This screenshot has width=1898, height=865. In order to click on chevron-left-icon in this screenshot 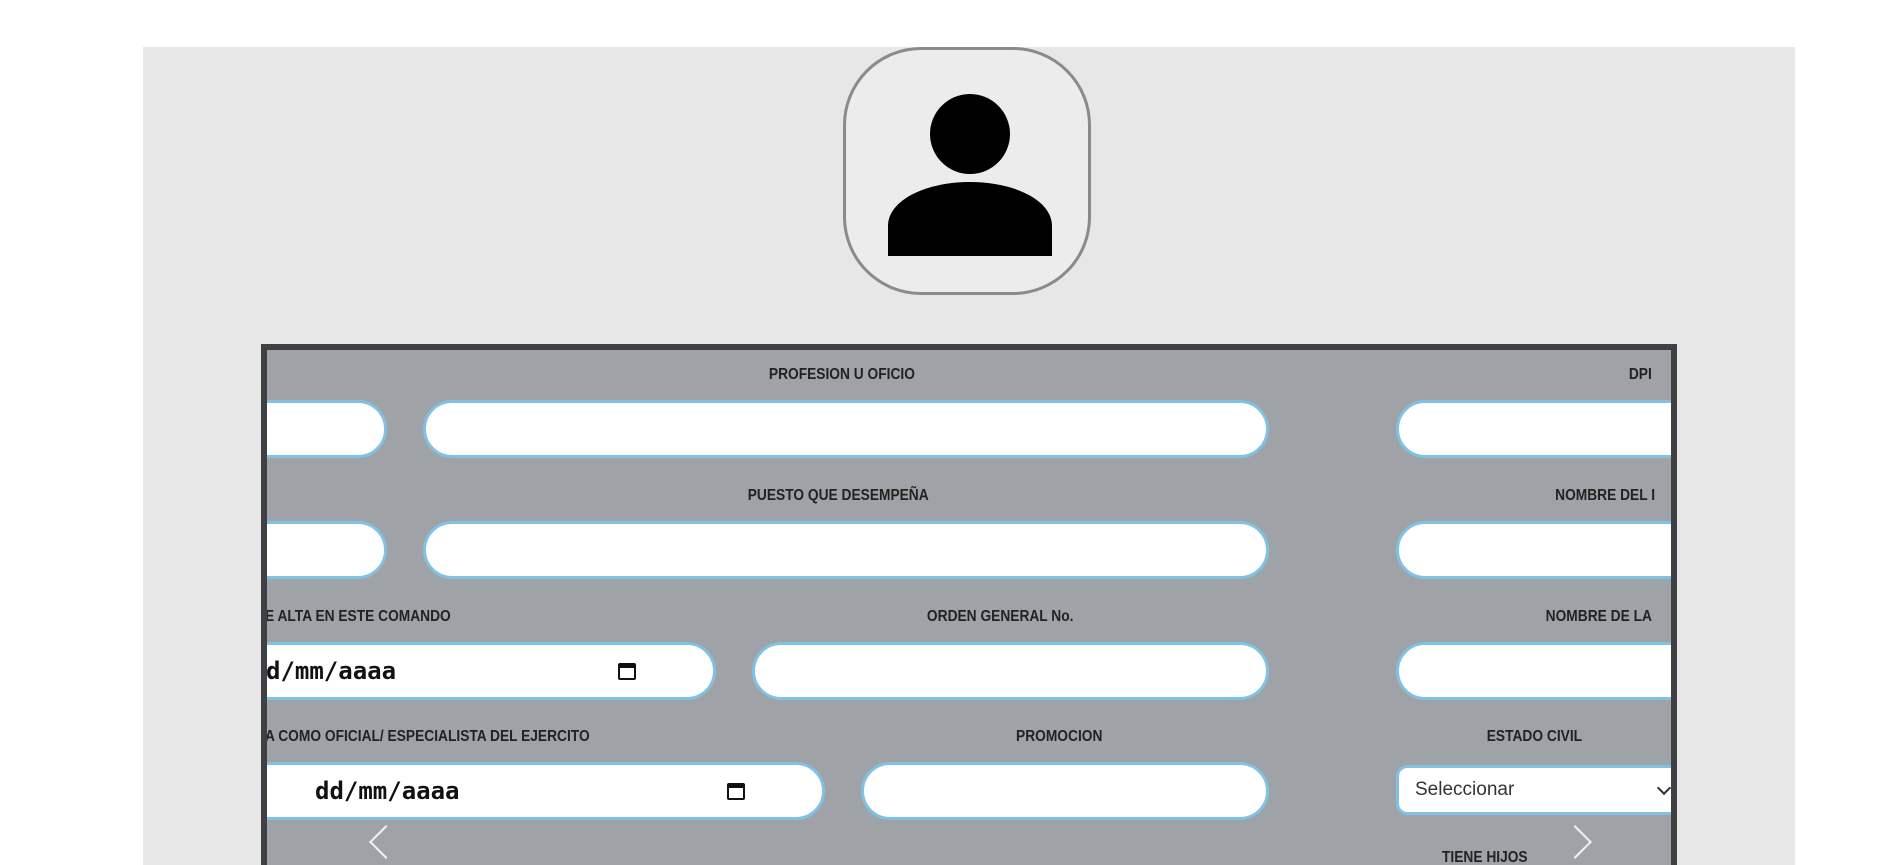, I will do `click(386, 842)`.